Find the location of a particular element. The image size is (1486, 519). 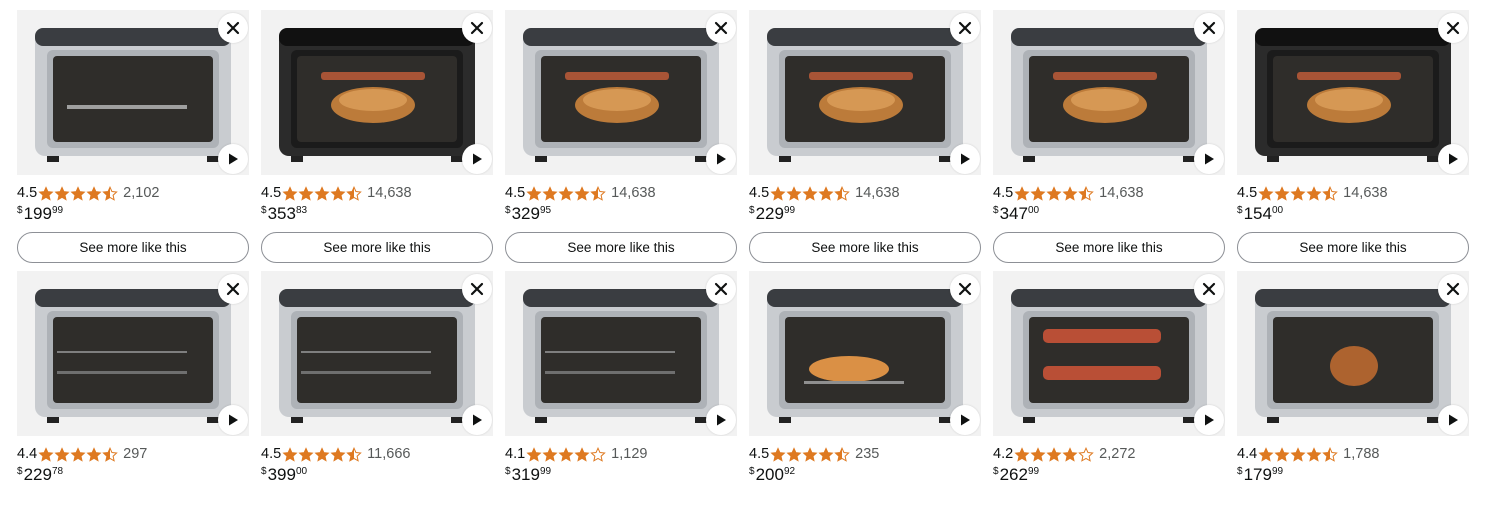

review-count: 1,788 is located at coordinates (1361, 454).